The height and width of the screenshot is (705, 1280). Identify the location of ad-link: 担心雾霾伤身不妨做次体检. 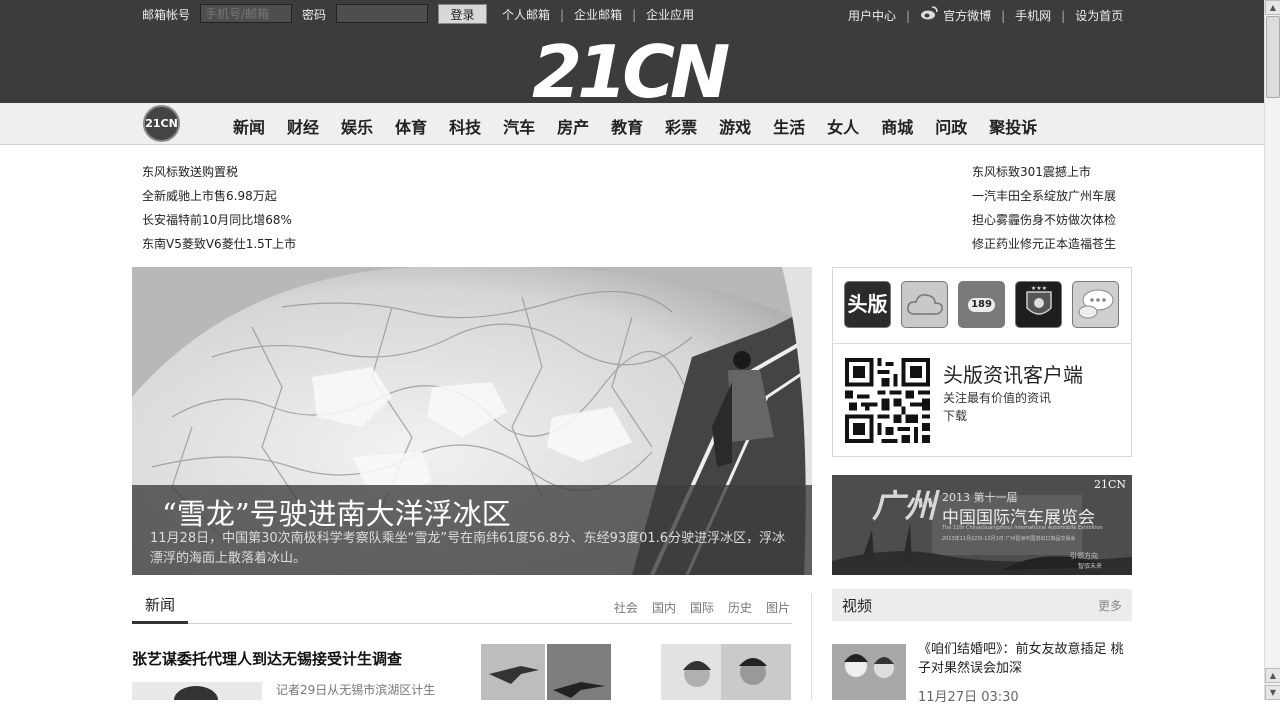
(1044, 220).